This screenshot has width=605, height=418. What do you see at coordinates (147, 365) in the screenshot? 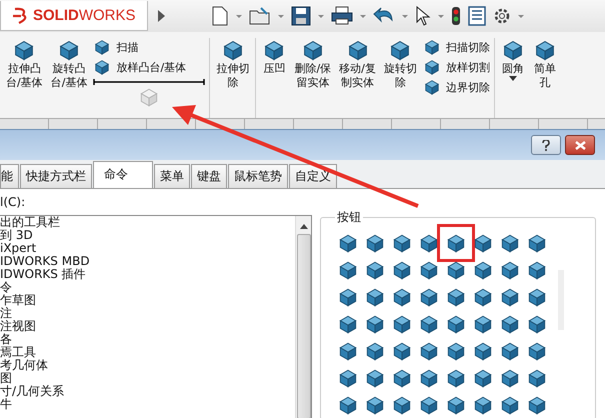
I see `category-item: 考几何体` at bounding box center [147, 365].